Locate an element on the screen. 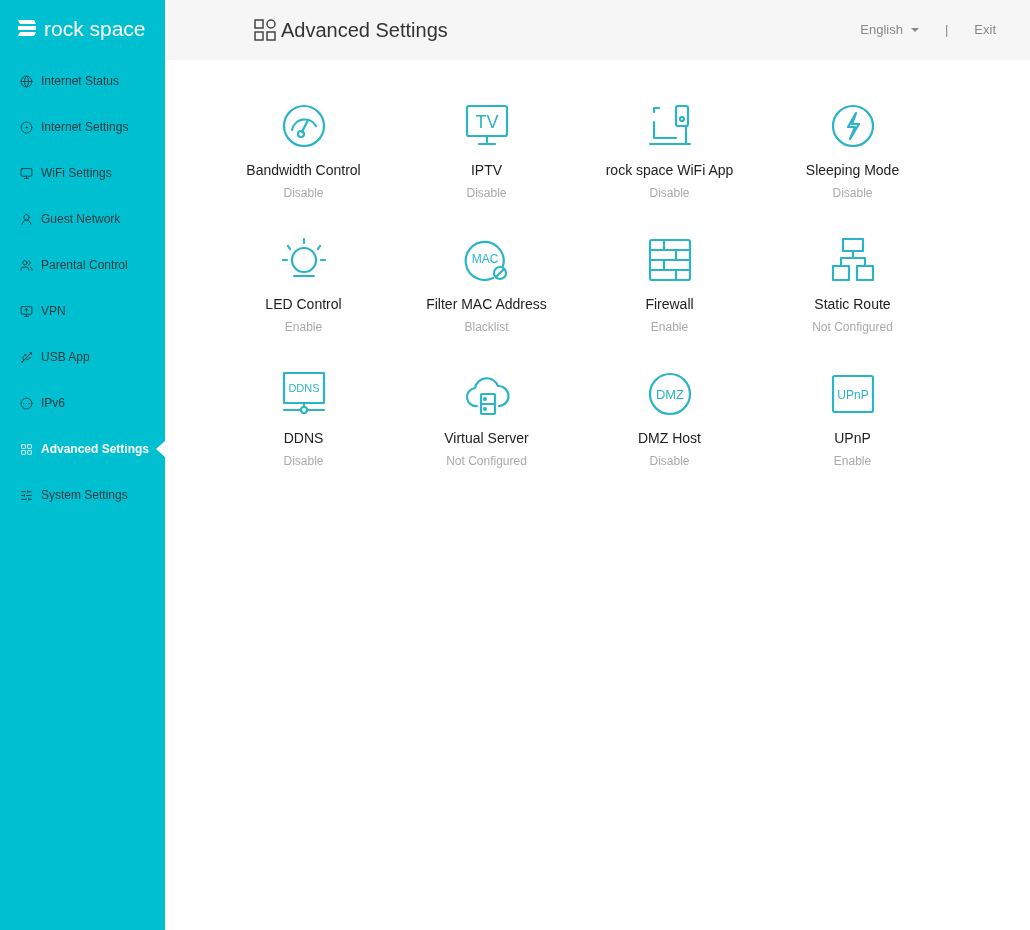 The width and height of the screenshot is (1030, 930). feature-tile: TV IPTV Disable is located at coordinates (486, 155).